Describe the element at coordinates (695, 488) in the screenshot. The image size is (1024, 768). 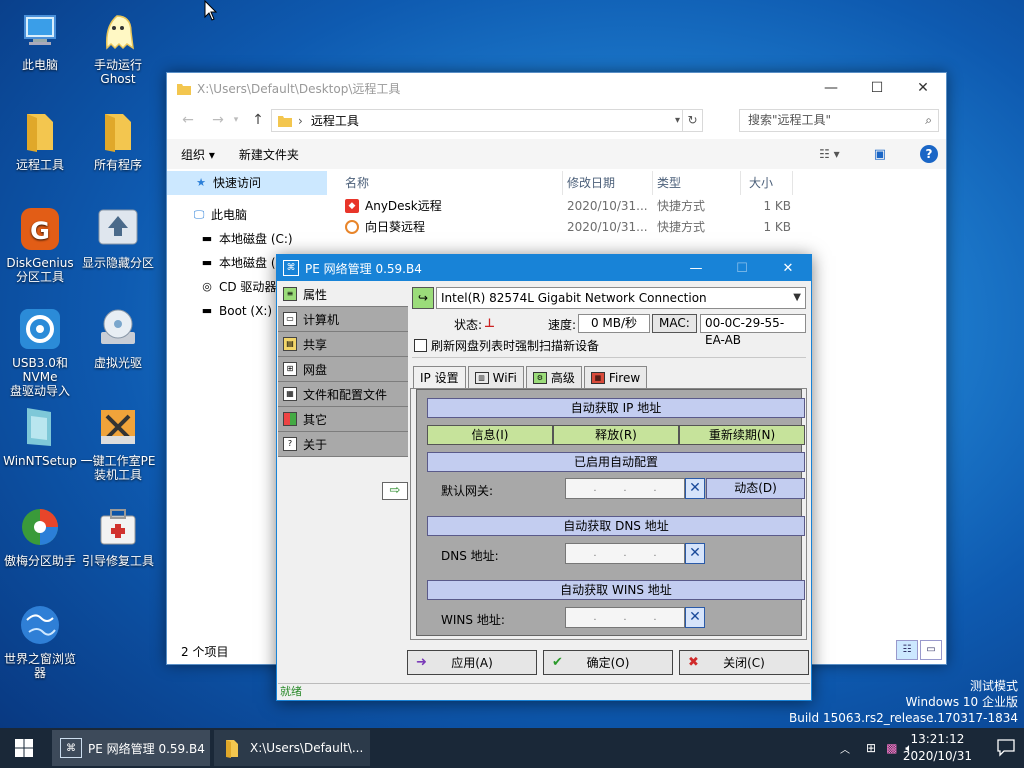
I see `clear-gateway-icon: ✕` at that location.